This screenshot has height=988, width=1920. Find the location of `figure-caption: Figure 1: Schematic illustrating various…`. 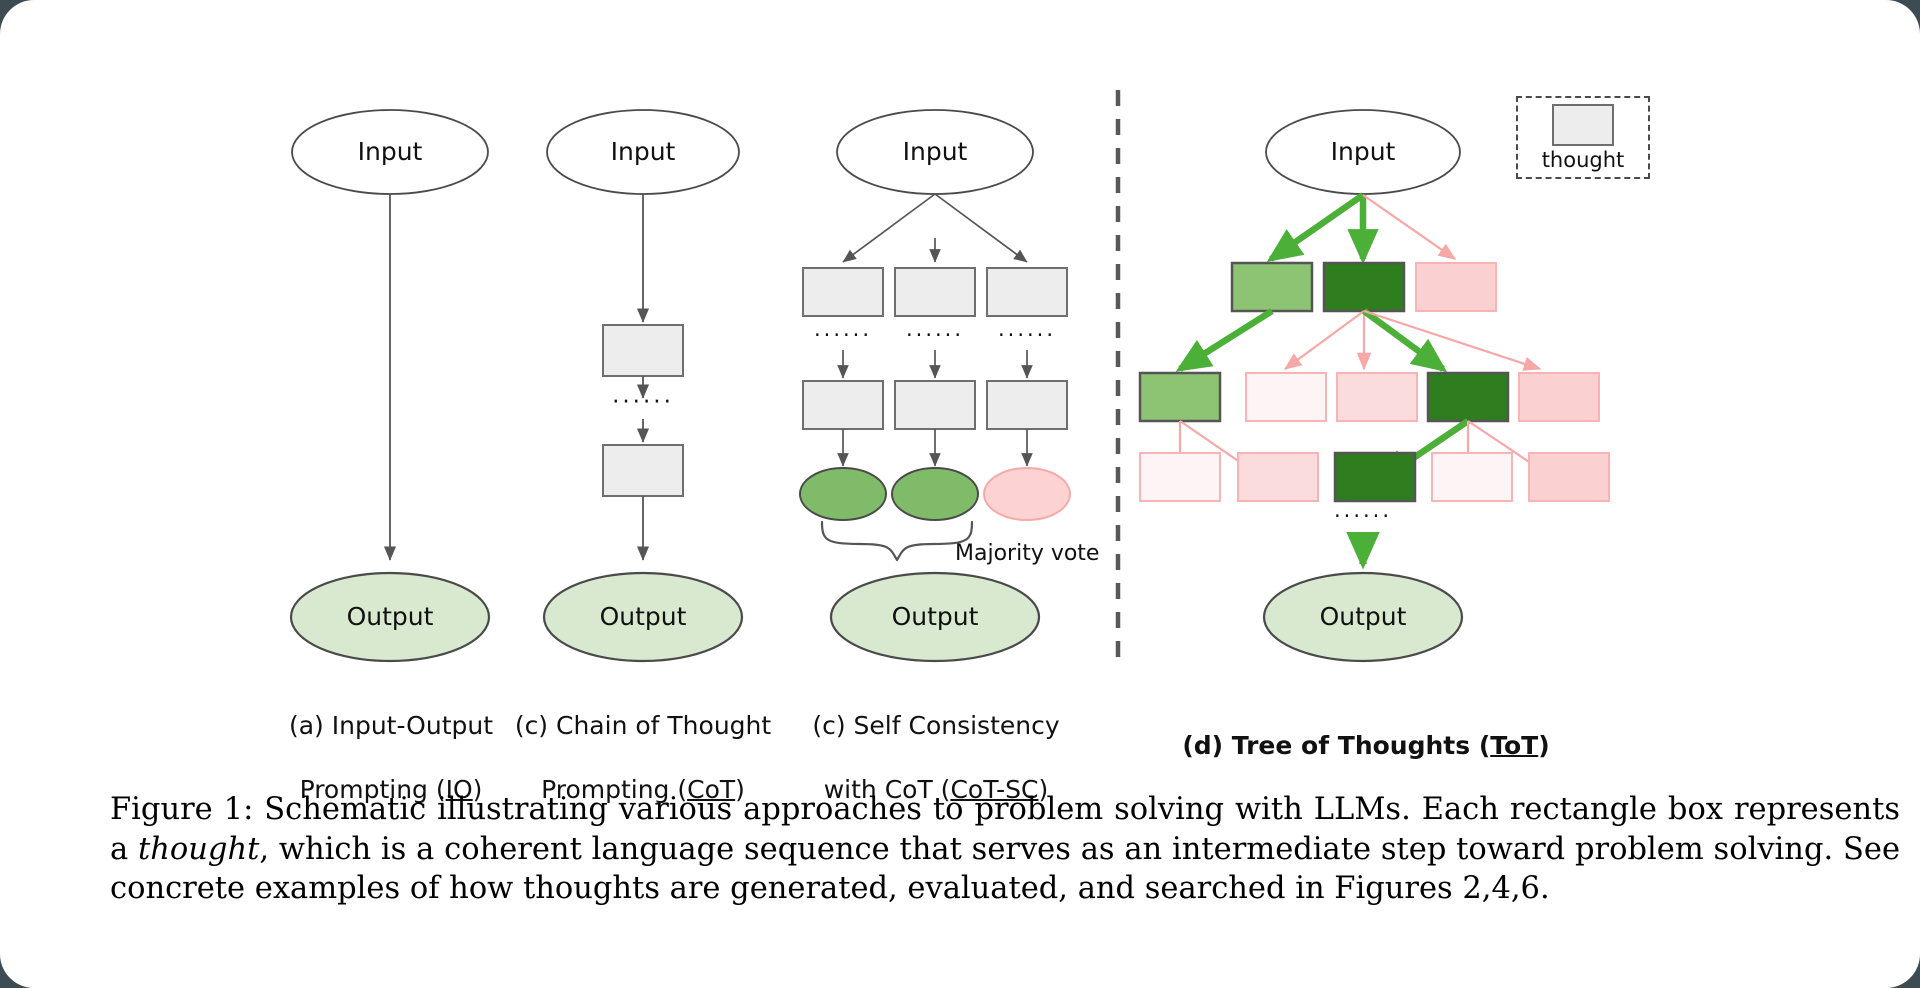

figure-caption: Figure 1: Schematic illustrating various… is located at coordinates (1005, 849).